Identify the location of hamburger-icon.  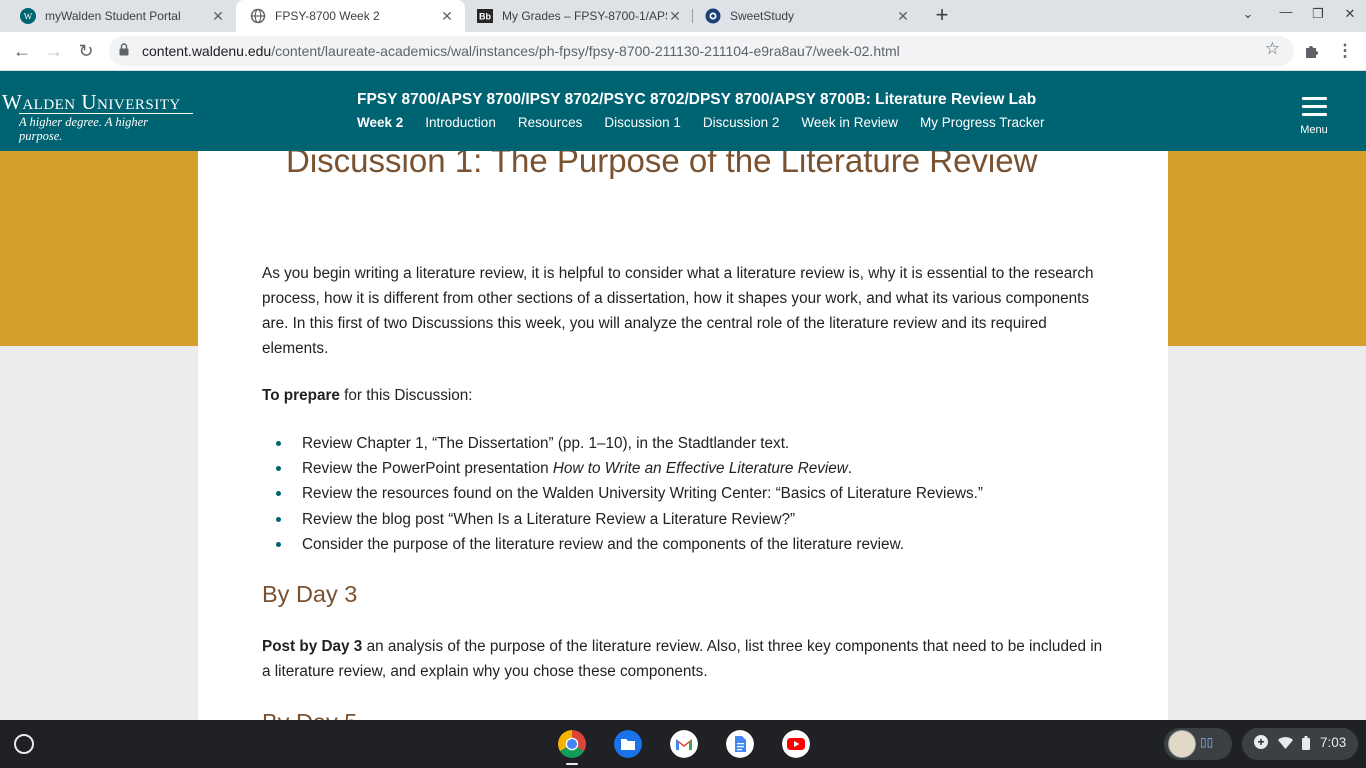
(1314, 107).